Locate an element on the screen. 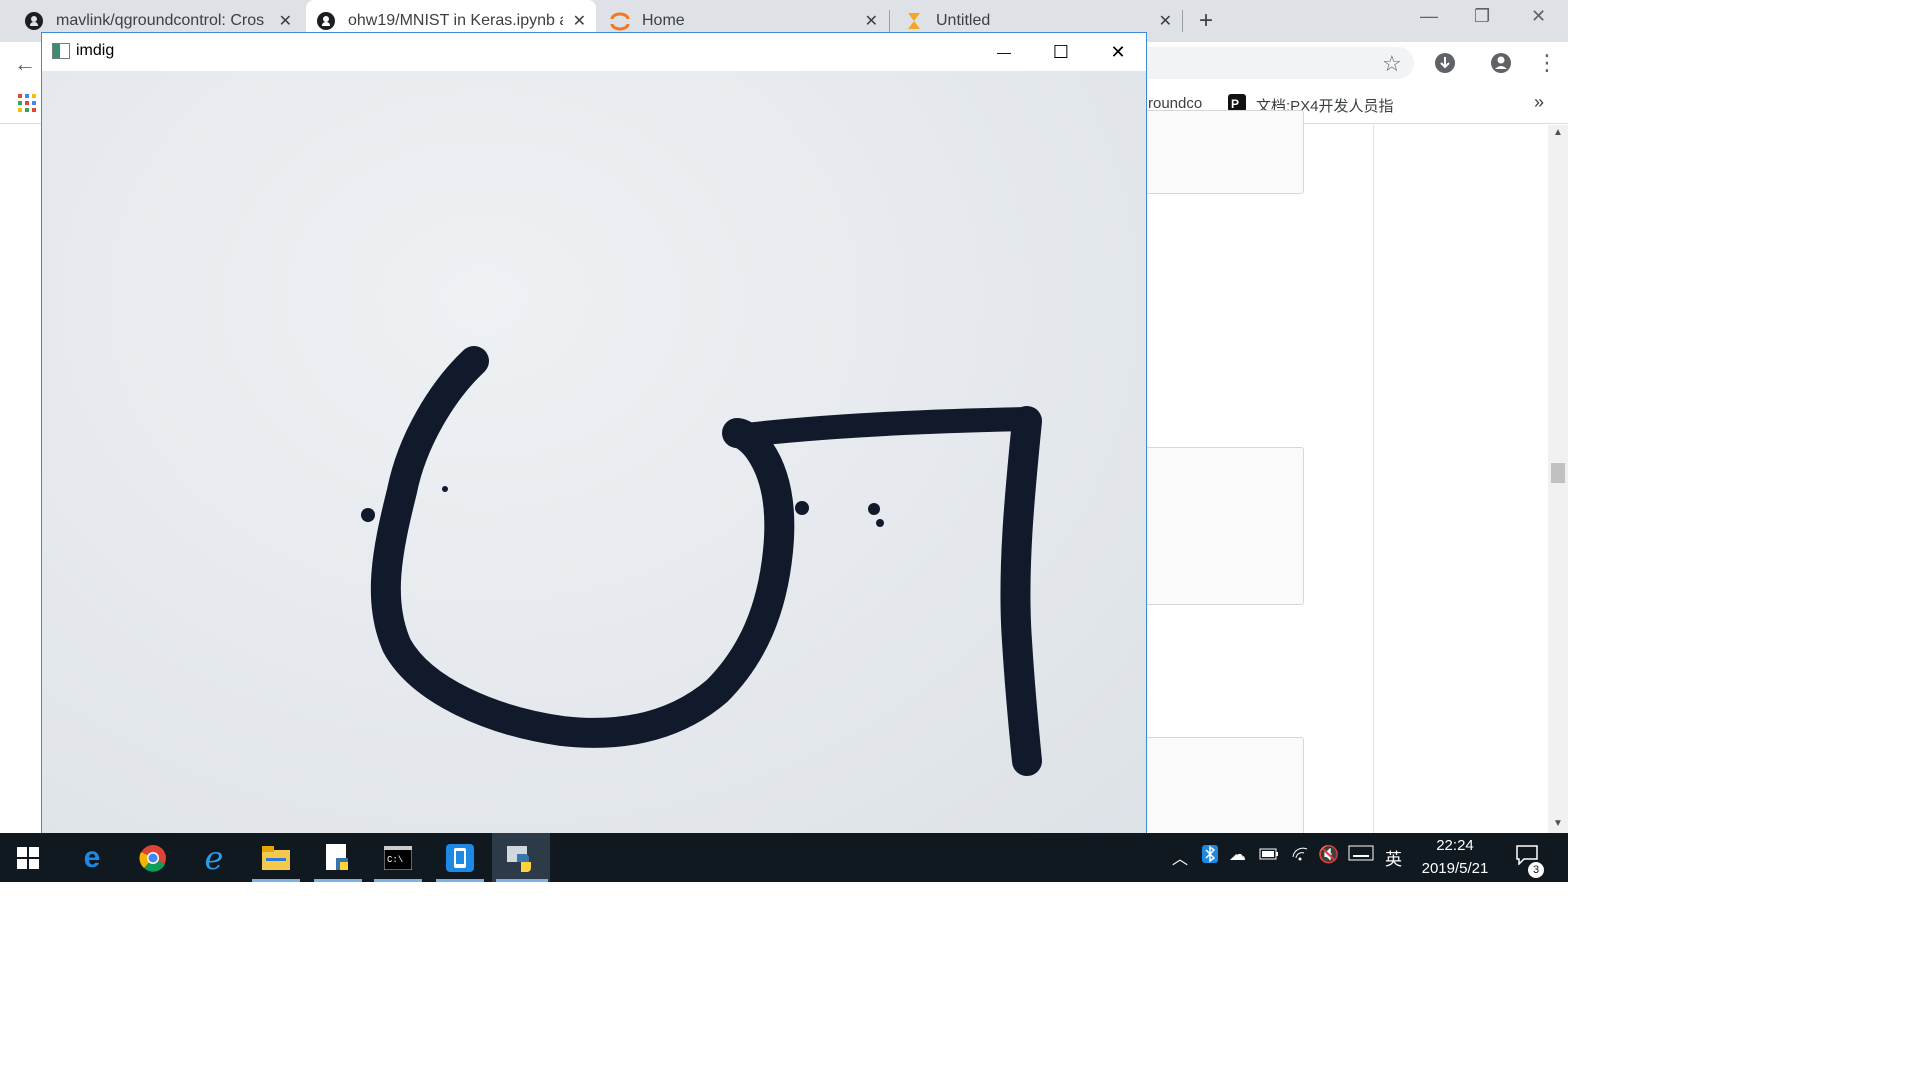  bookmarks-overflow-icon: » is located at coordinates (1539, 102).